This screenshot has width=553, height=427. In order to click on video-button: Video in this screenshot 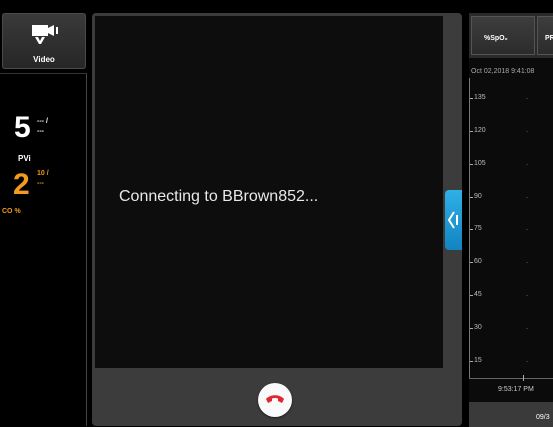, I will do `click(44, 41)`.